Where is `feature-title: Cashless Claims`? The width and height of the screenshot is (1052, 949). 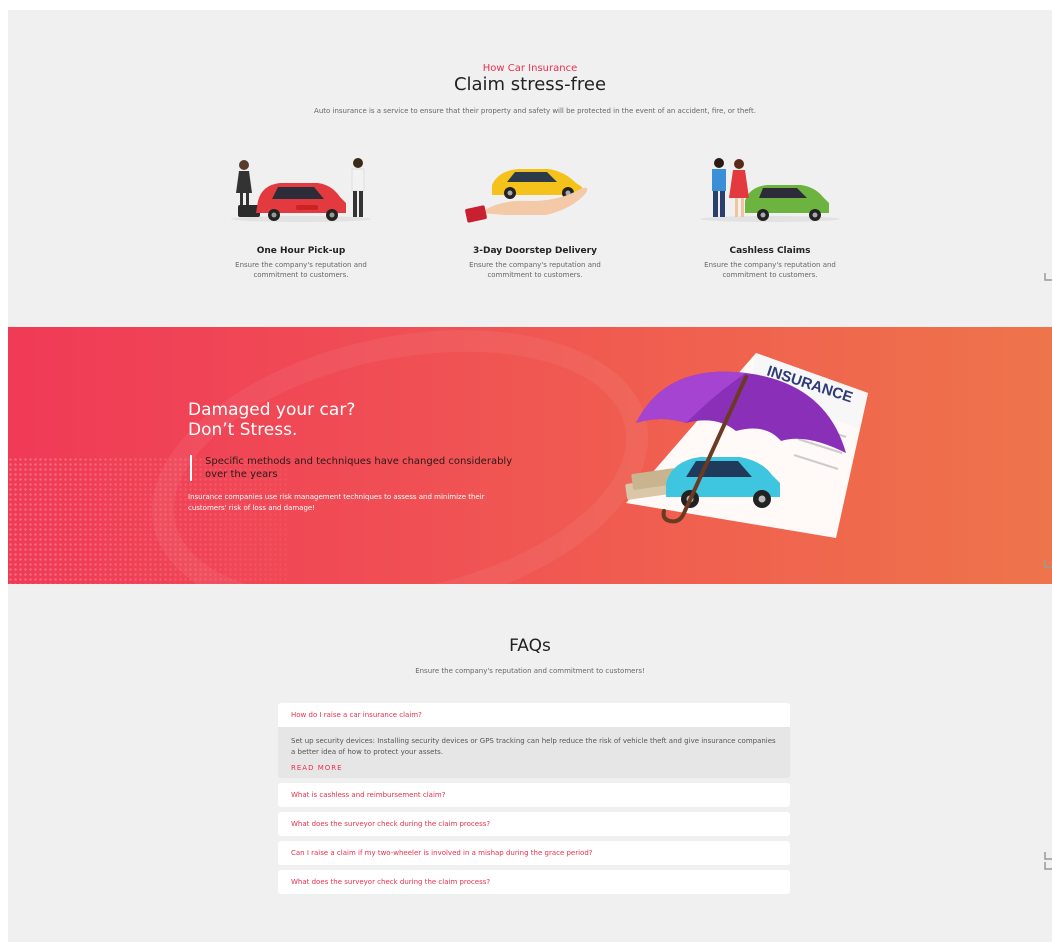 feature-title: Cashless Claims is located at coordinates (770, 251).